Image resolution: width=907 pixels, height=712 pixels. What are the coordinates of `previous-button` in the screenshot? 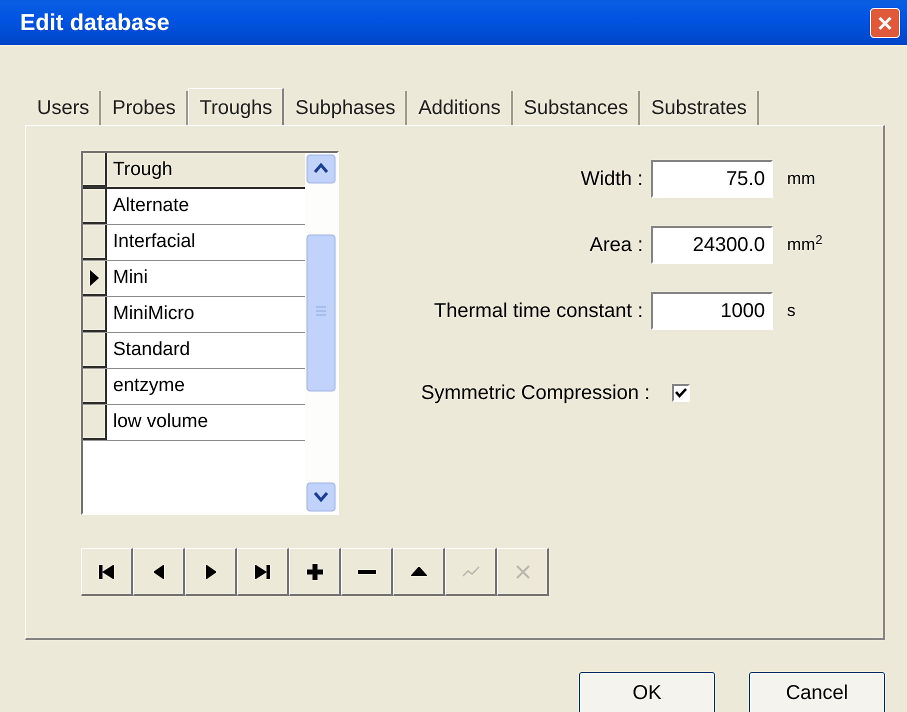 It's located at (159, 572).